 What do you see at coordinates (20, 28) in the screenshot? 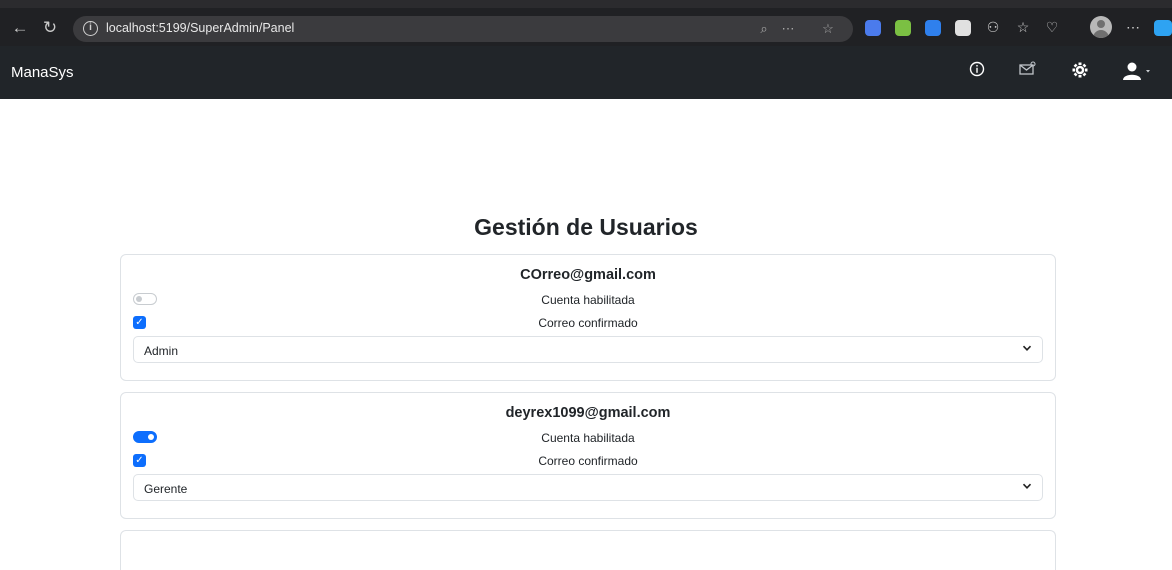
I see `back-icon: ←` at bounding box center [20, 28].